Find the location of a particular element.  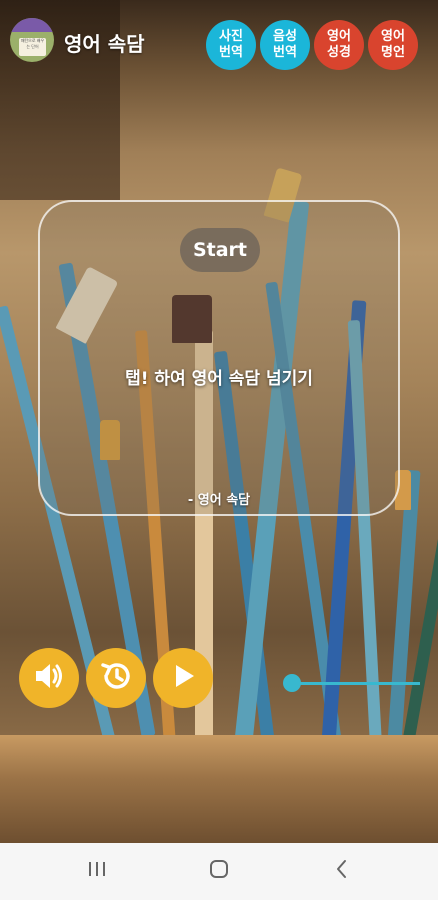

english-quotes-button: 영어 명언 is located at coordinates (393, 45).